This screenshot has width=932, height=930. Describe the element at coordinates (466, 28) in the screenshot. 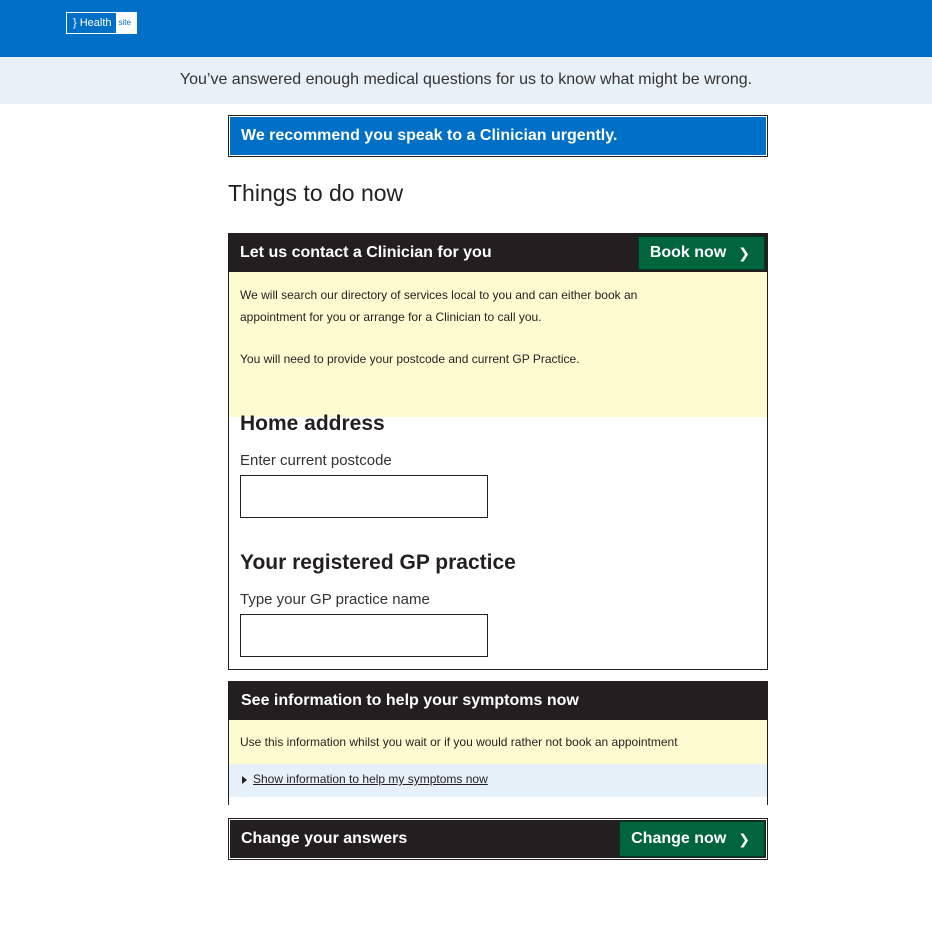

I see `site-header: } Health site` at that location.